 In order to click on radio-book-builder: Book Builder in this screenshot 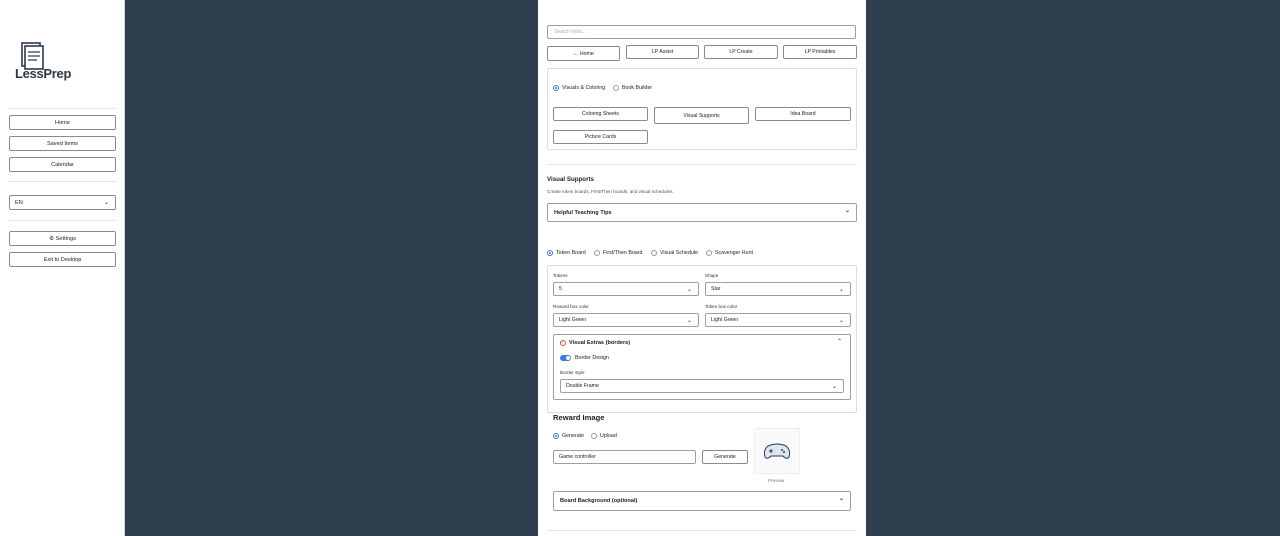, I will do `click(632, 88)`.